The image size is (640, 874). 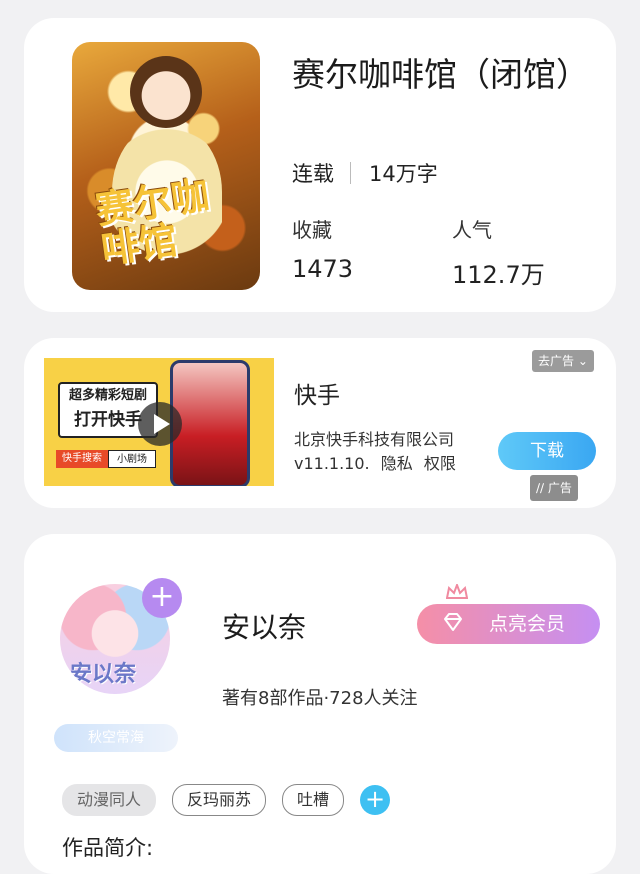 I want to click on ad-banner-image: 超多精彩短剧 打开快手 快手搜索 小剧场, so click(x=159, y=422).